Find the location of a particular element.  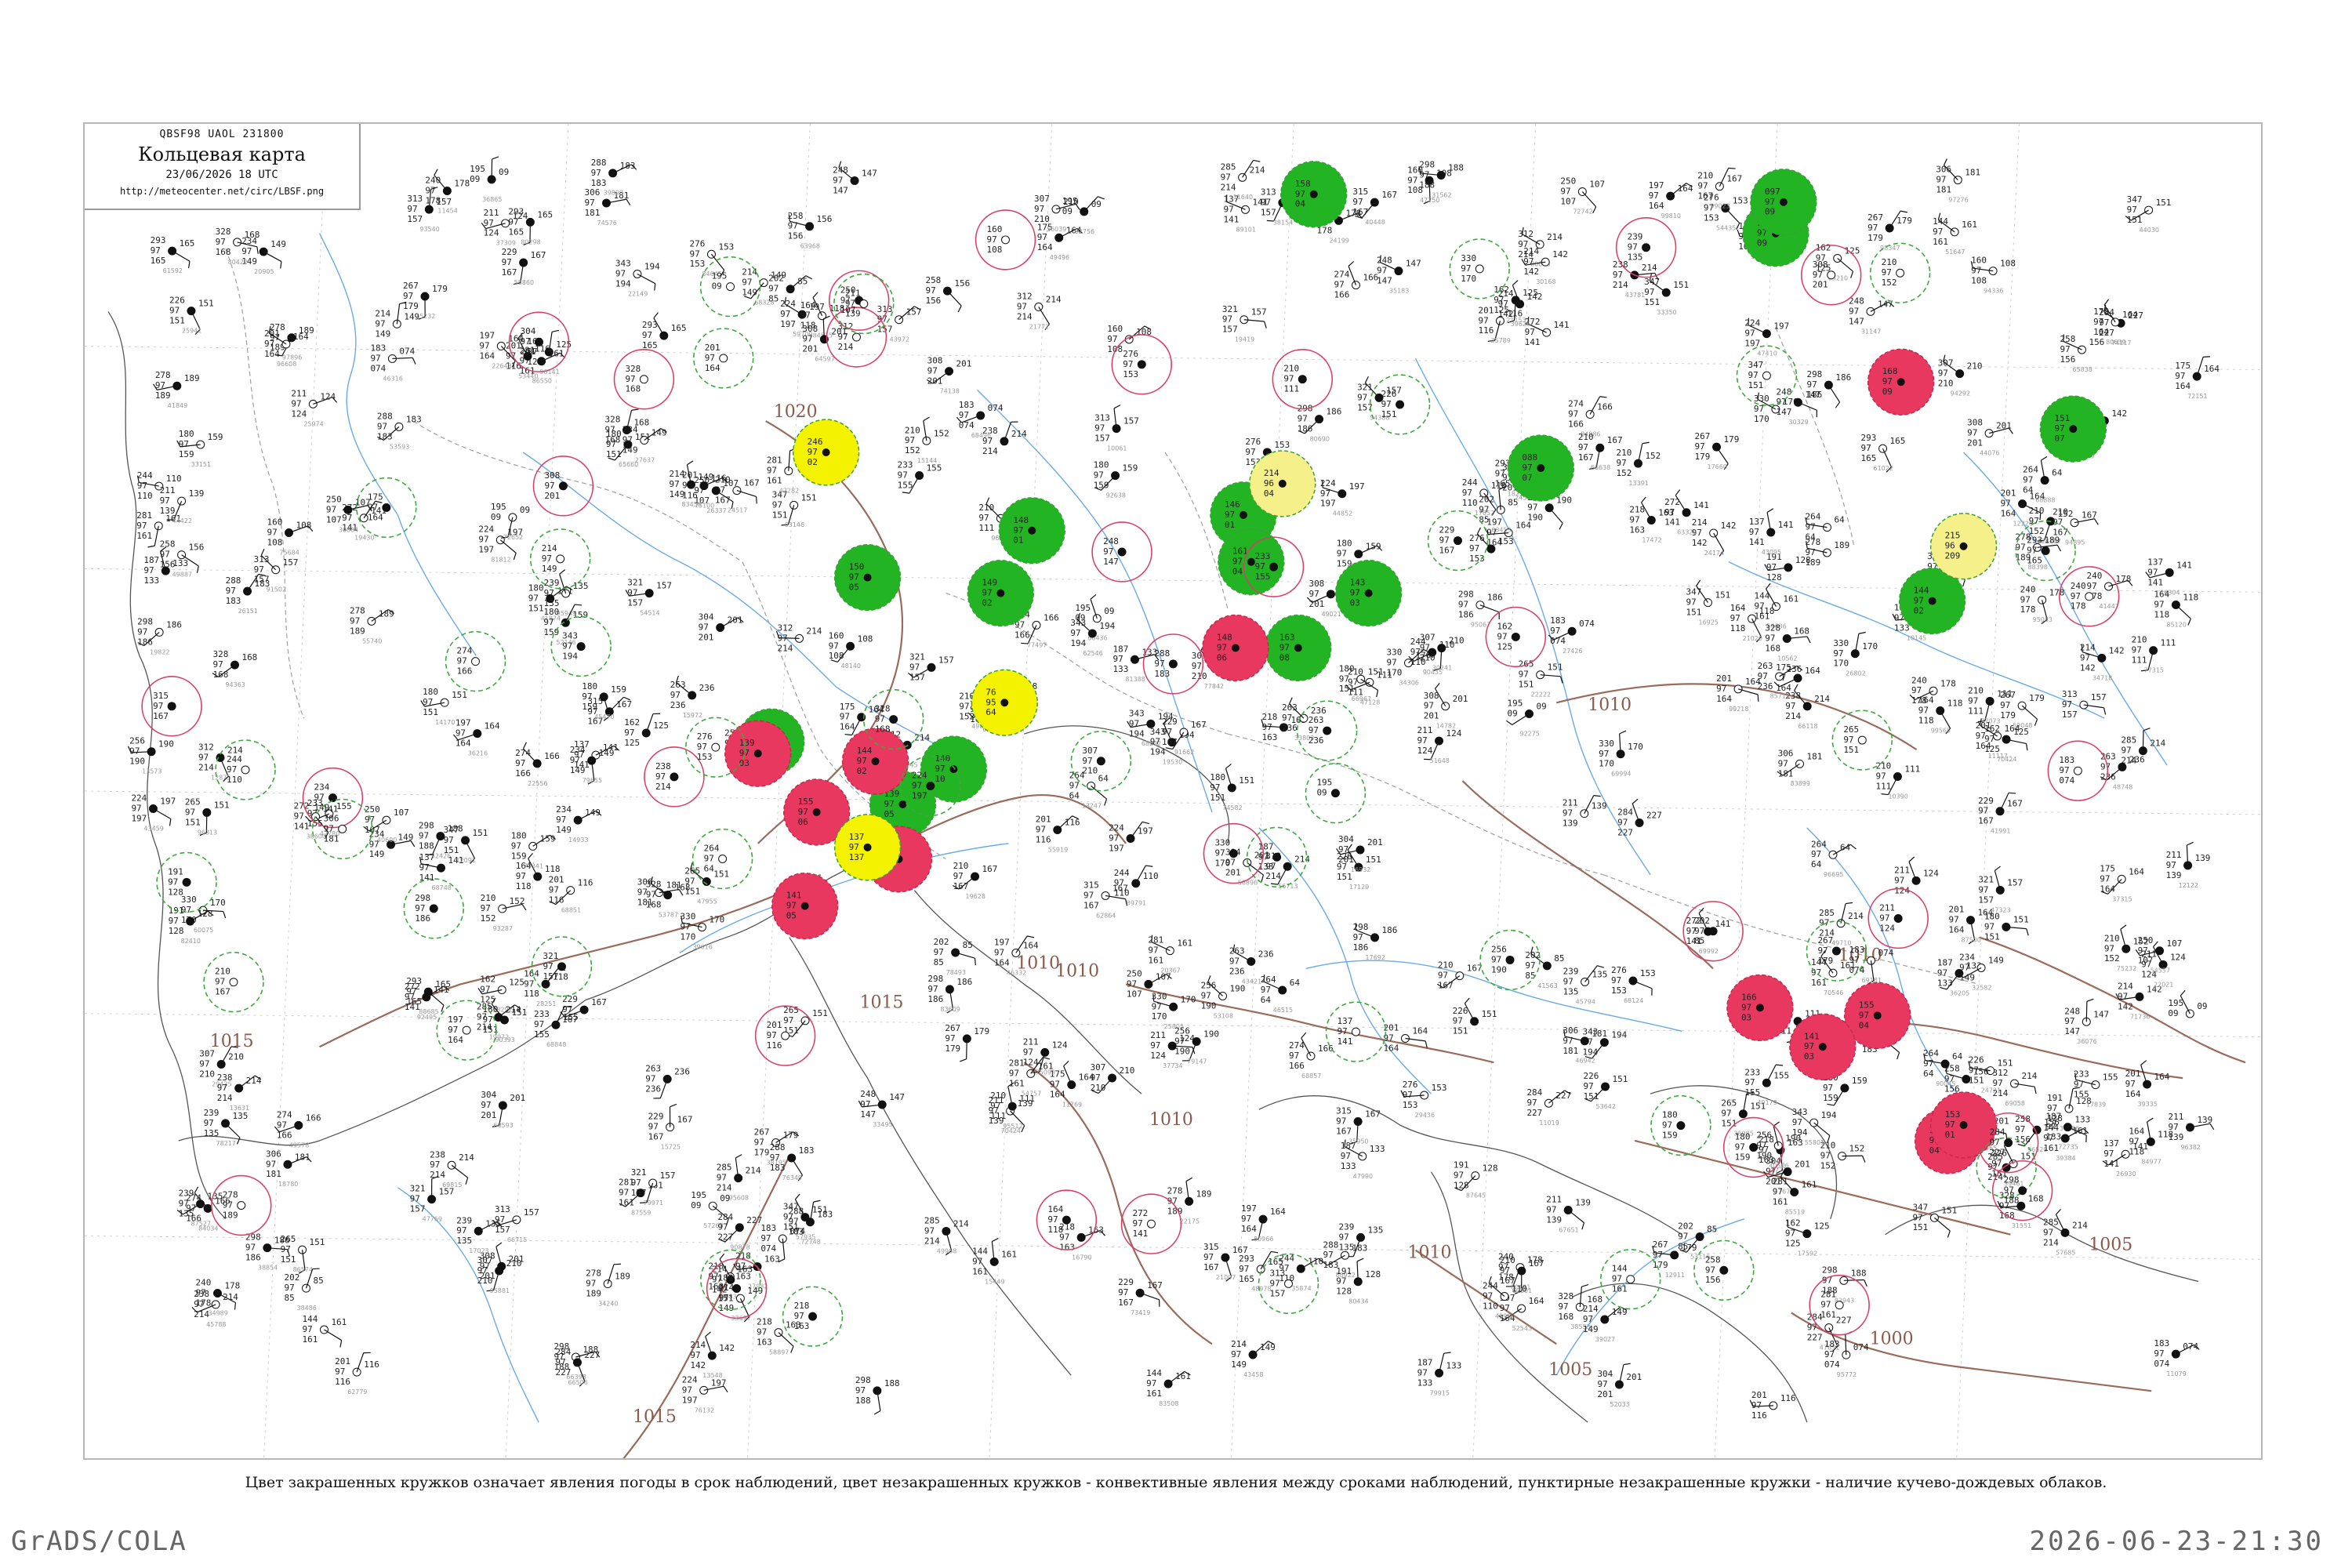

station-value: 186 is located at coordinates (253, 1258).